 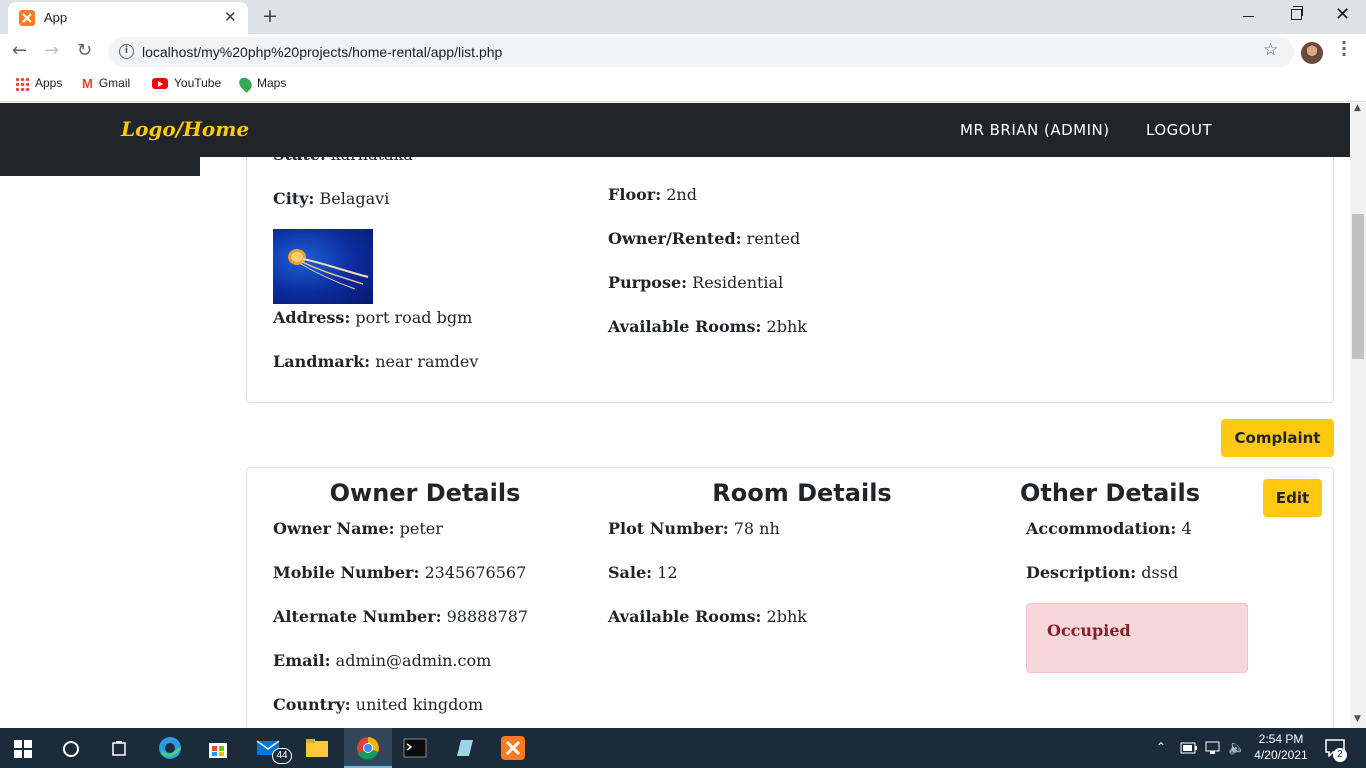 I want to click on owner-name-field: Owner Name: peter, so click(x=358, y=528).